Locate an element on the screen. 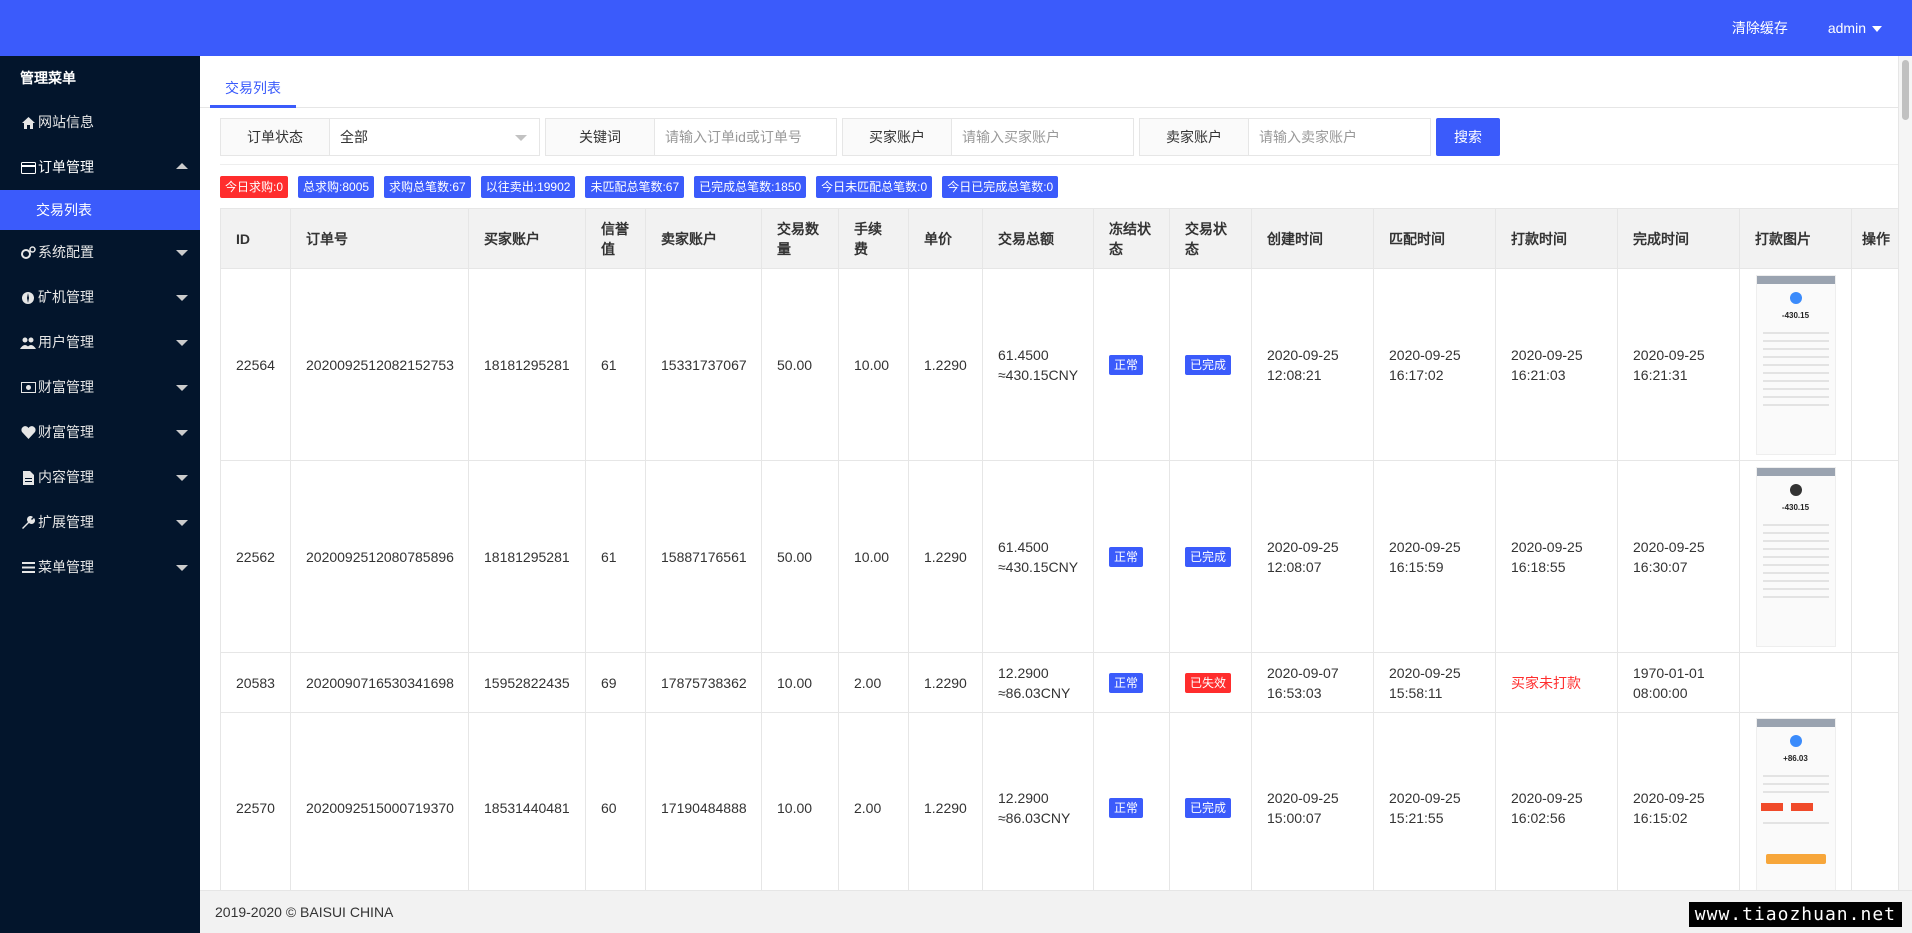  stat-badge: 今日求购:0 is located at coordinates (254, 187).